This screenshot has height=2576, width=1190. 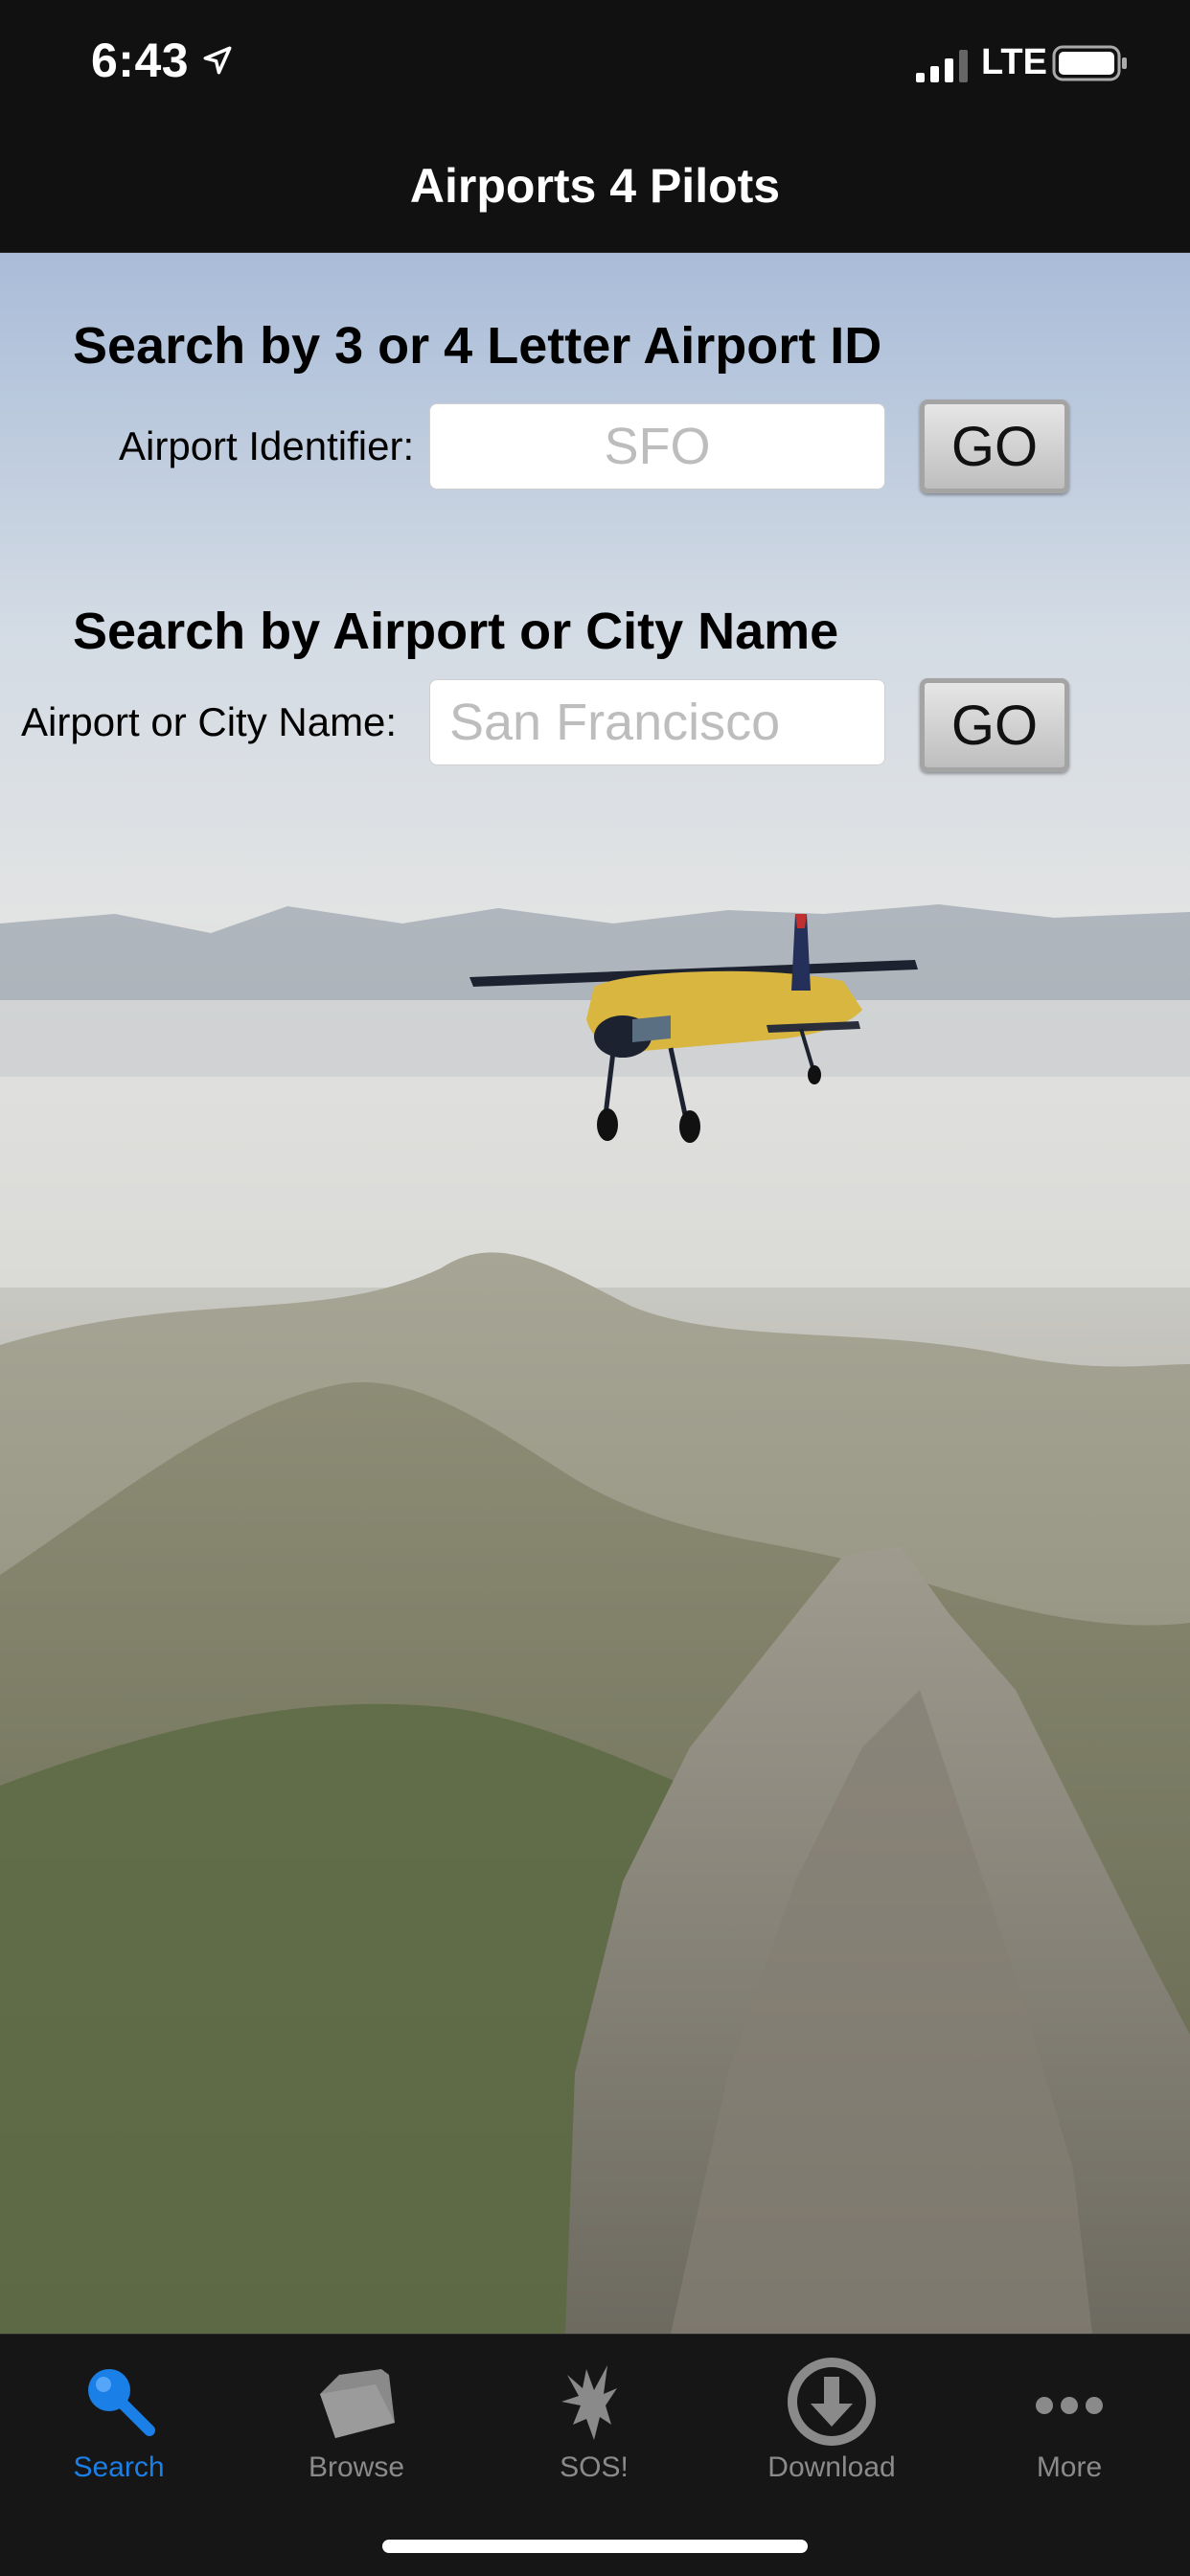 What do you see at coordinates (1090, 63) in the screenshot?
I see `battery-icon` at bounding box center [1090, 63].